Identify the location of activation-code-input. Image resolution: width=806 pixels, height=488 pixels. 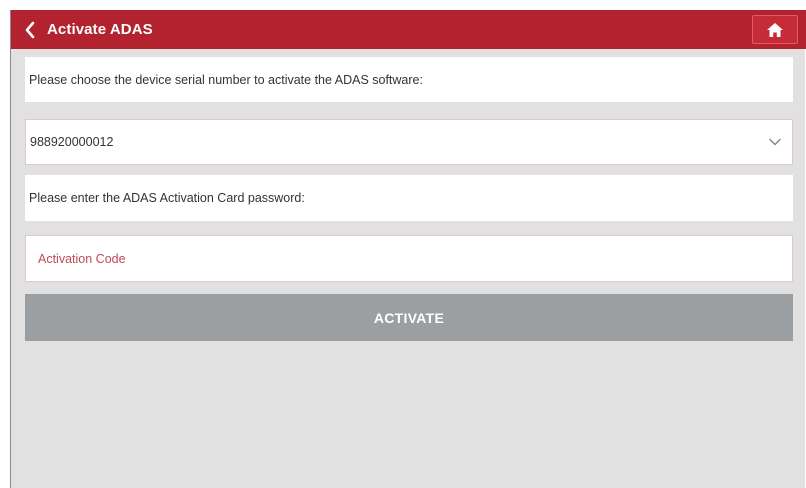
(409, 258).